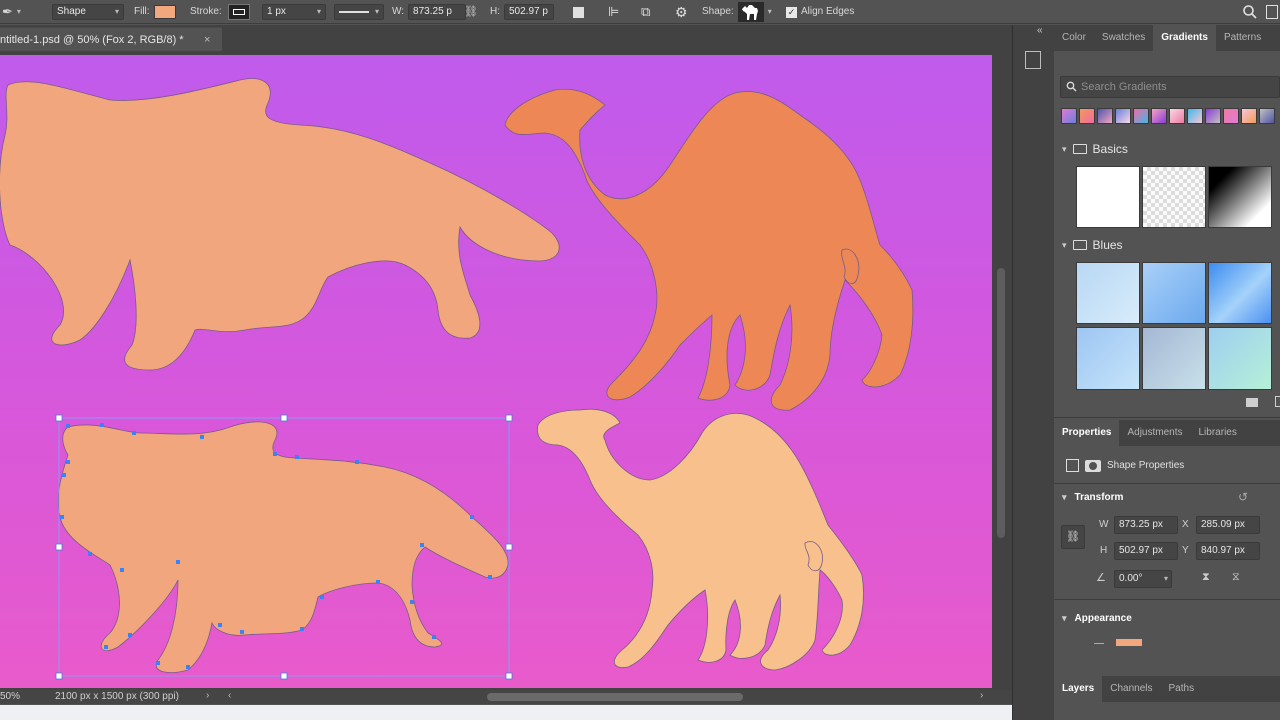  I want to click on vertical-scrollbar, so click(1001, 371).